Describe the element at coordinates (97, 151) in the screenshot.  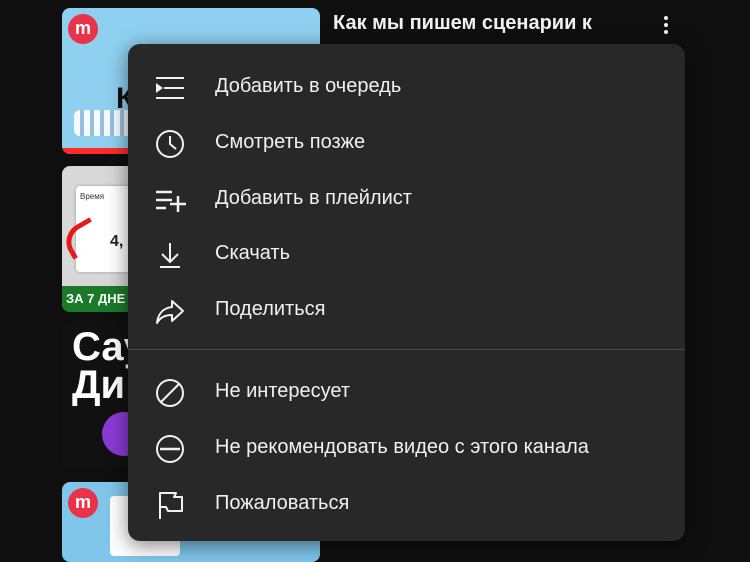
I see `watch-progress-bar` at that location.